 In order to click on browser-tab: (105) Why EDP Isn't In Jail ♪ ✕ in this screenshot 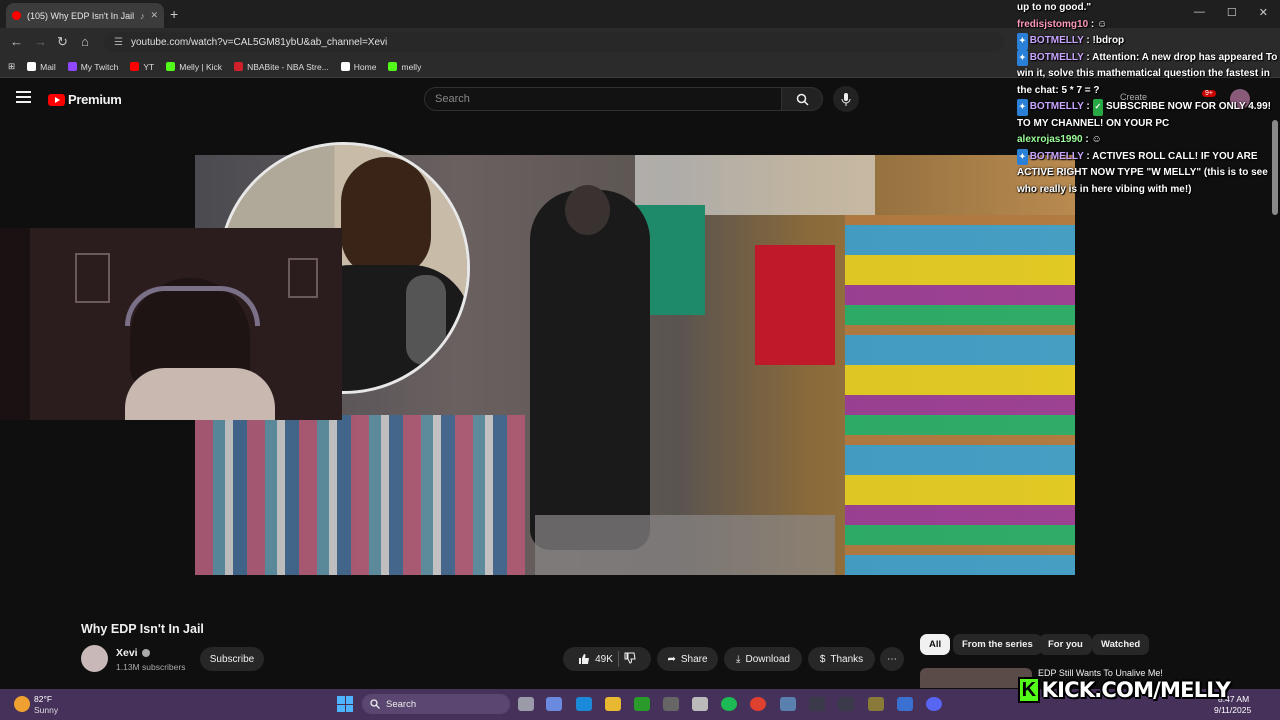, I will do `click(85, 15)`.